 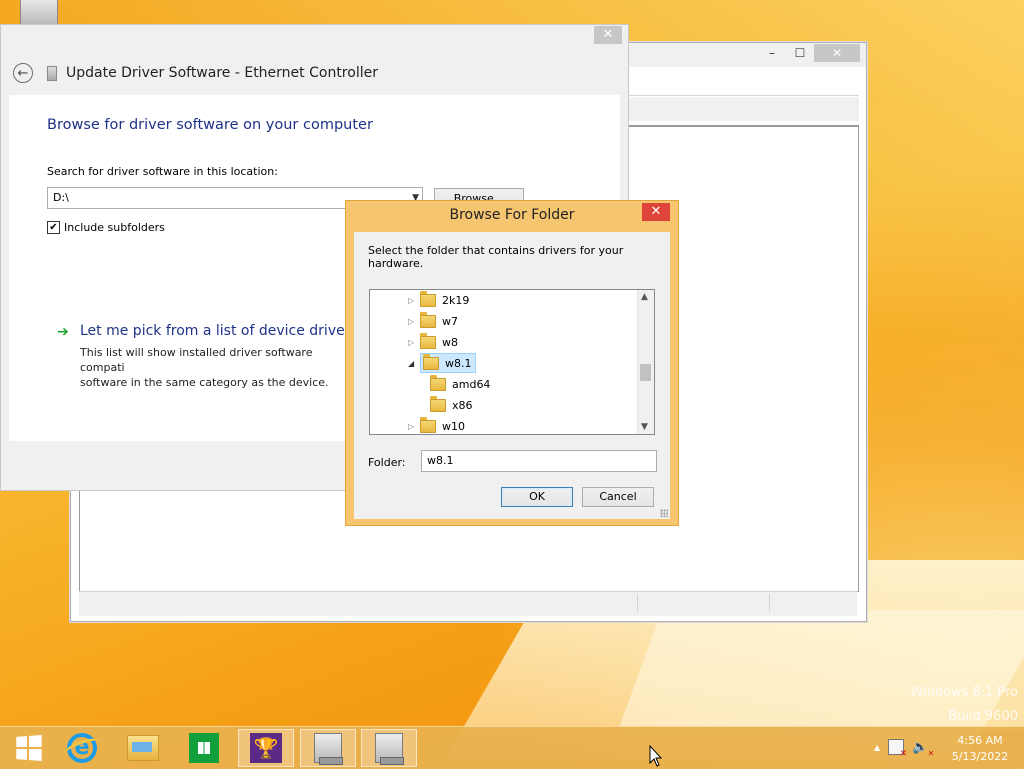 I want to click on tree-item-w8: ▷ w8, so click(x=433, y=342).